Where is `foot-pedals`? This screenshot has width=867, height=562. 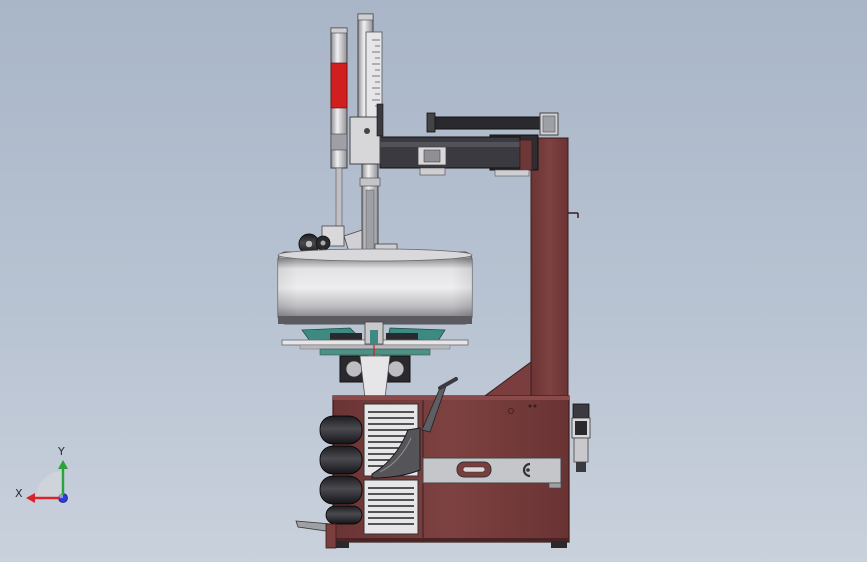
foot-pedals is located at coordinates (316, 534).